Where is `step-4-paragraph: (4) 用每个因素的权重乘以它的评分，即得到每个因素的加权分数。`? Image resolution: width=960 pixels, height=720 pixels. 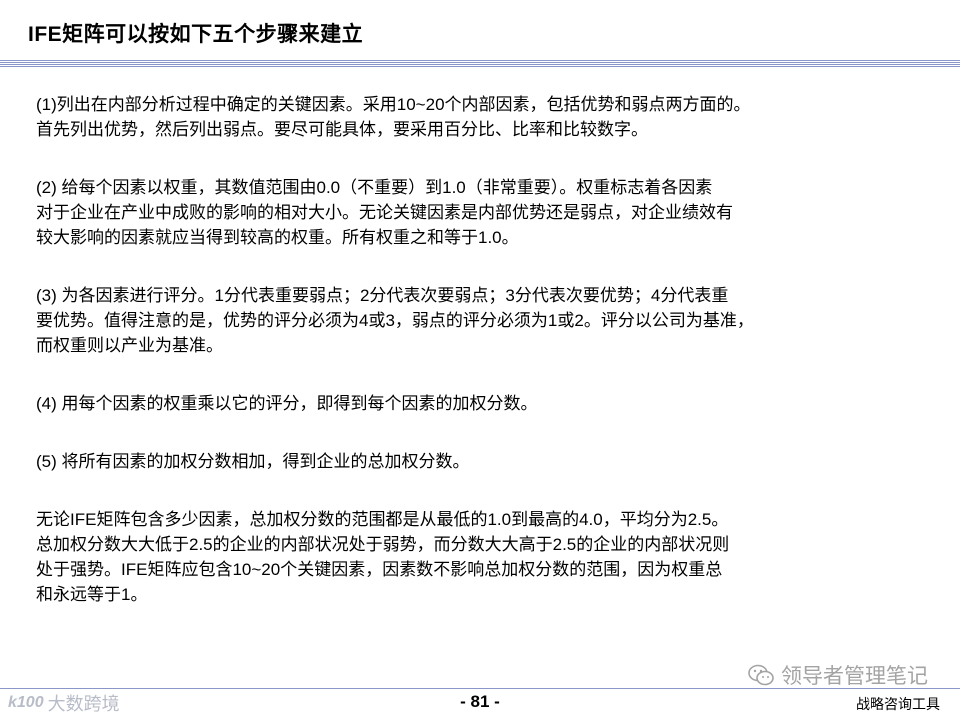
step-4-paragraph: (4) 用每个因素的权重乘以它的评分，即得到每个因素的加权分数。 is located at coordinates (287, 403).